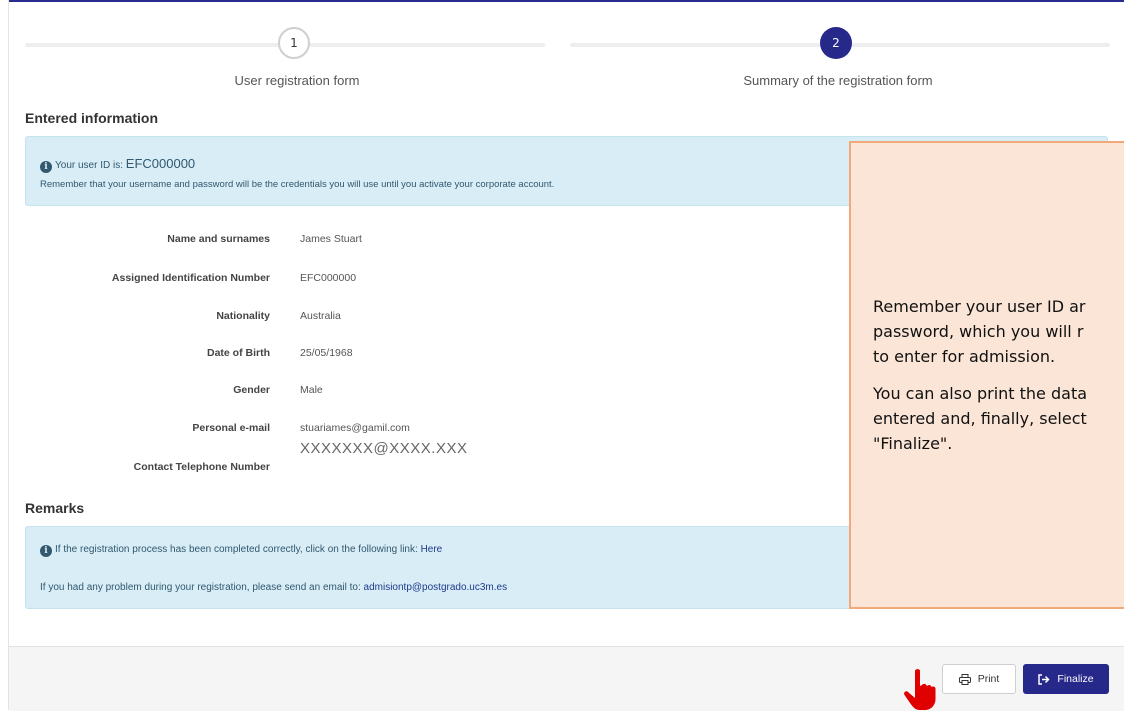  Describe the element at coordinates (190, 278) in the screenshot. I see `field-label-id-number: Assigned Identification Number` at that location.